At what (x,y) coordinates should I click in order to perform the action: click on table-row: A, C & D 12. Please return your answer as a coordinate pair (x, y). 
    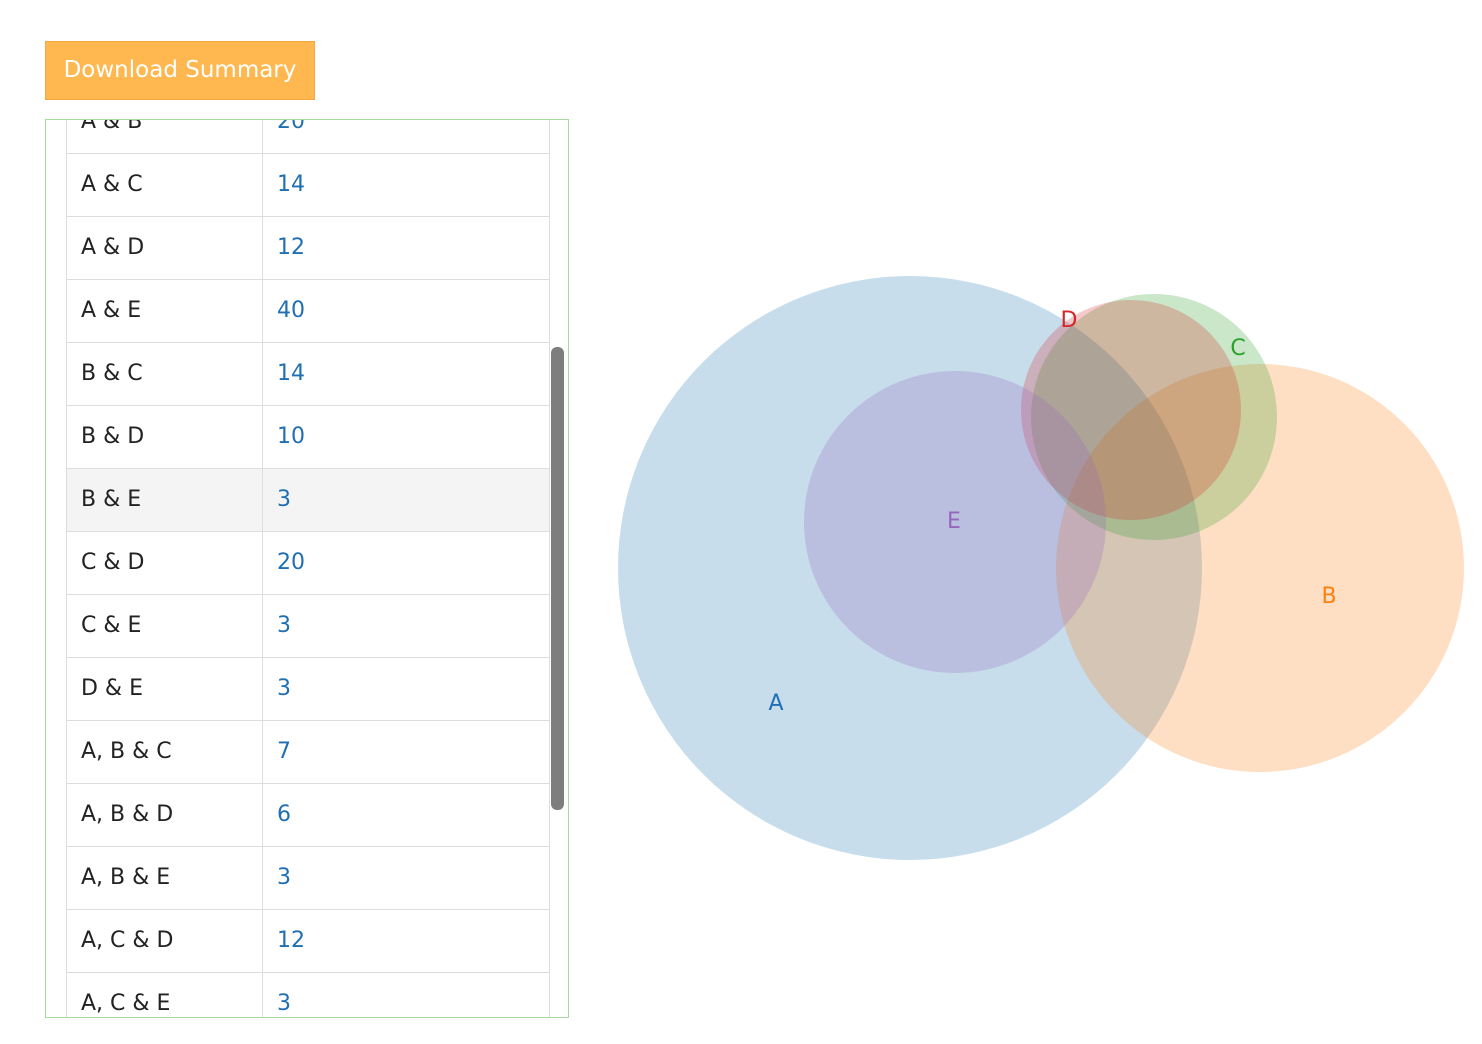
    Looking at the image, I should click on (308, 941).